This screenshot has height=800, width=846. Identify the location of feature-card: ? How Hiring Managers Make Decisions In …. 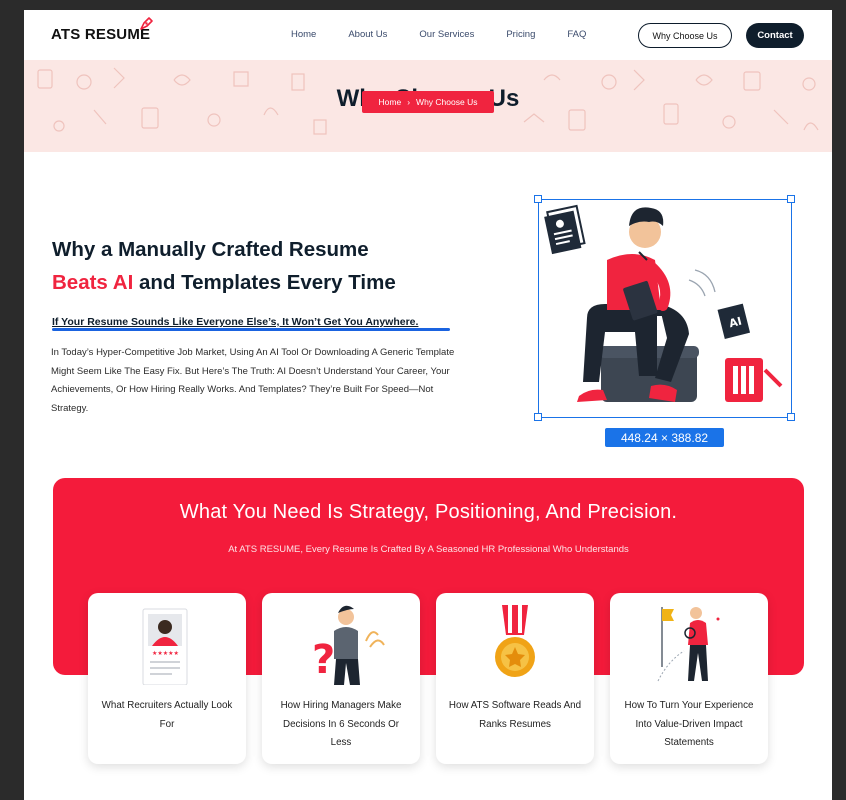
(341, 678).